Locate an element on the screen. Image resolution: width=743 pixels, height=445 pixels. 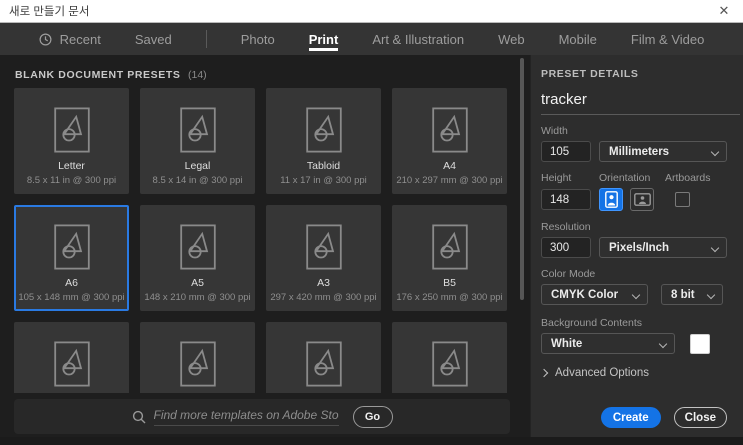
tab-label: Saved is located at coordinates (153, 39).